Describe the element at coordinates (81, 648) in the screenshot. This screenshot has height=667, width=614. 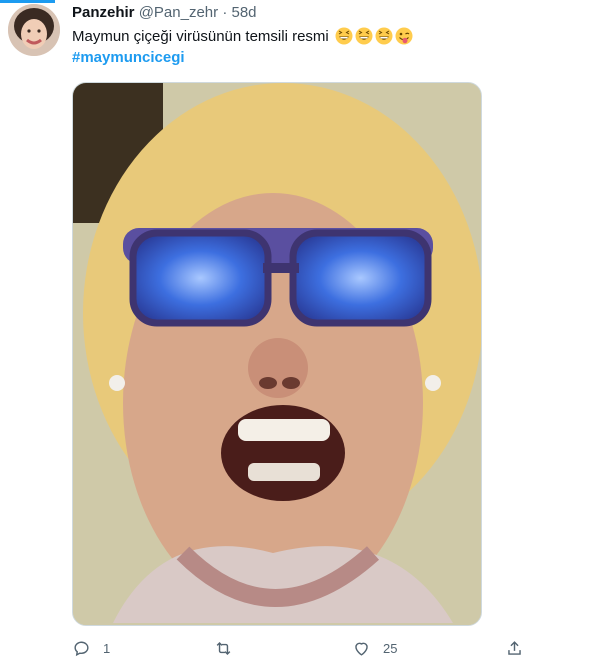
I see `reply-icon` at that location.